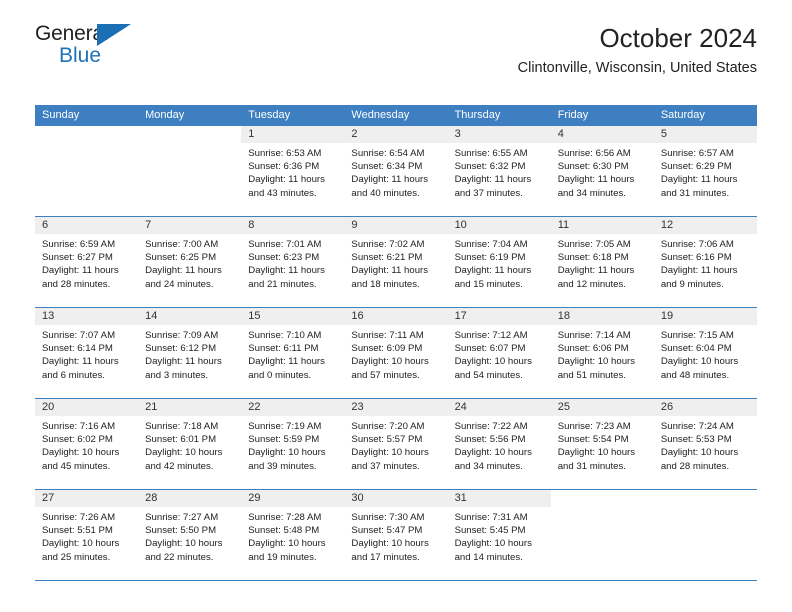  I want to click on day-number: 22, so click(293, 407).